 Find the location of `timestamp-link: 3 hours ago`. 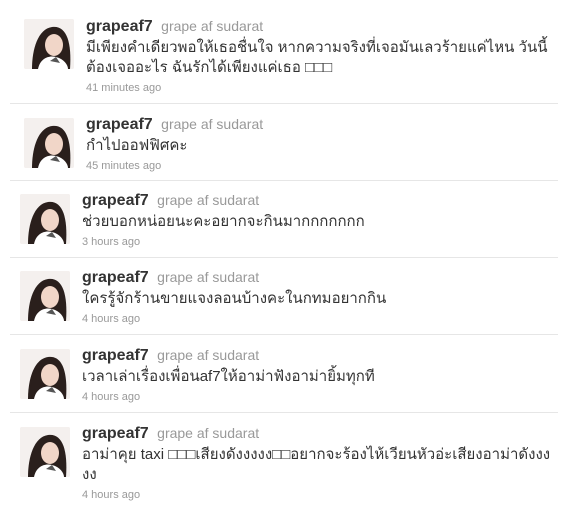

timestamp-link: 3 hours ago is located at coordinates (321, 242).